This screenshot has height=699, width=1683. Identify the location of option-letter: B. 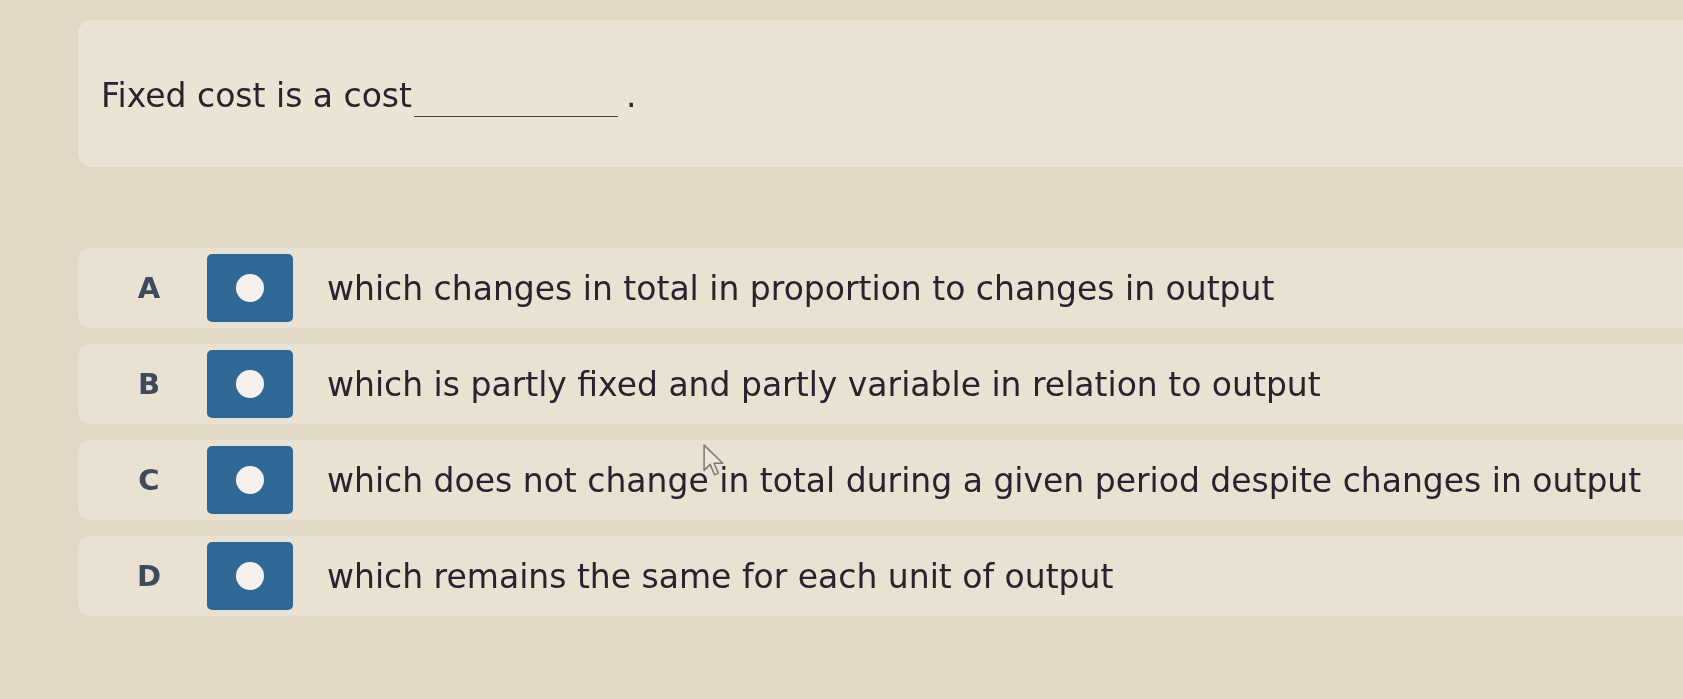
(149, 384).